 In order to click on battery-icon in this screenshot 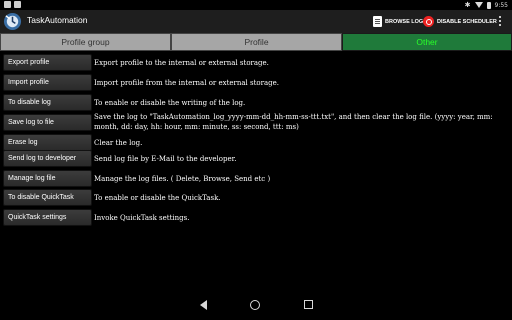, I will do `click(488, 5)`.